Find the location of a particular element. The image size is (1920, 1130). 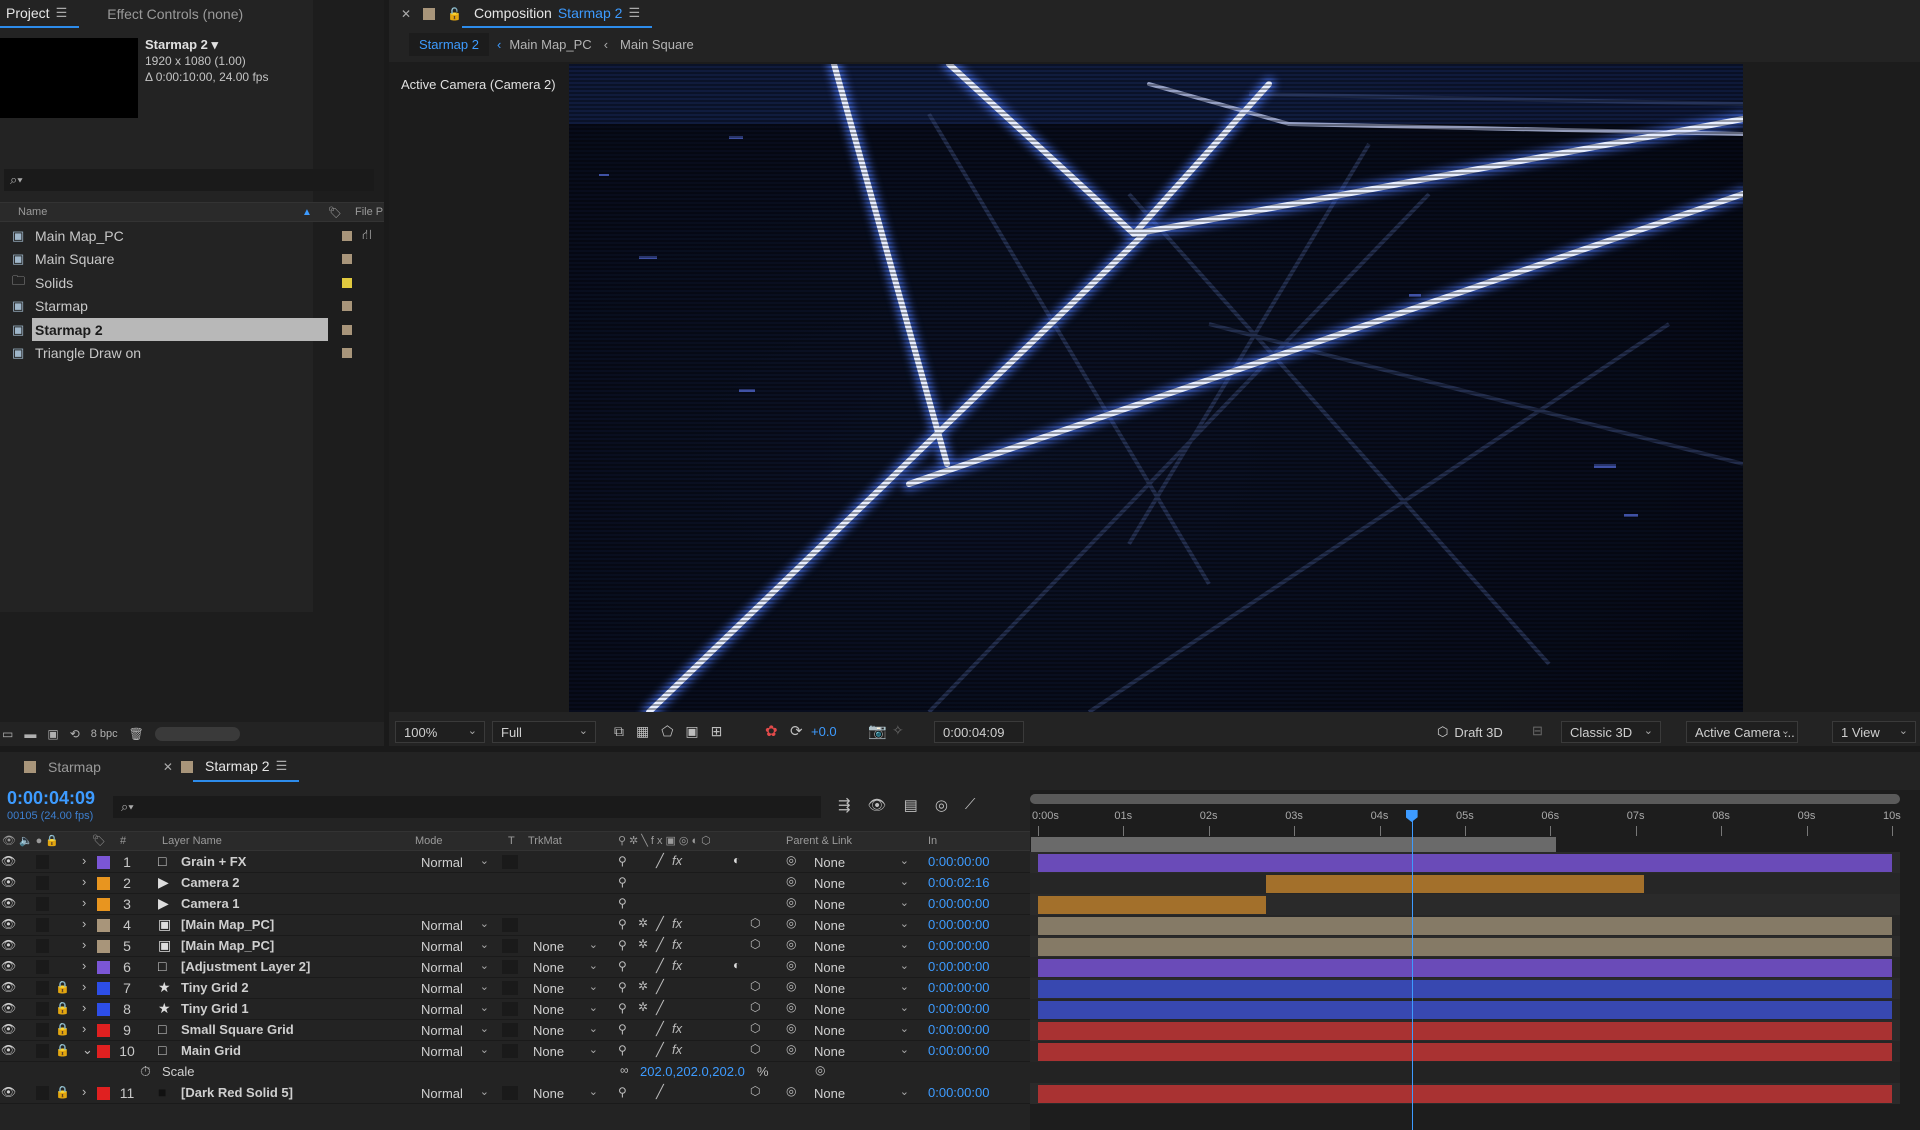

new-folder-icon: ▬ is located at coordinates (30, 734).